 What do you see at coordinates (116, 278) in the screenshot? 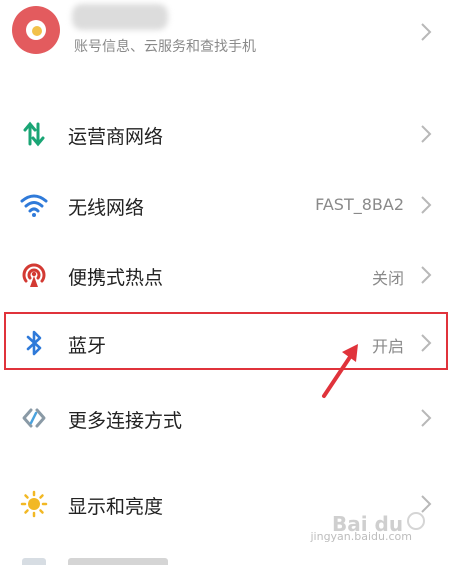
I see `setting-label: 便携式热点` at bounding box center [116, 278].